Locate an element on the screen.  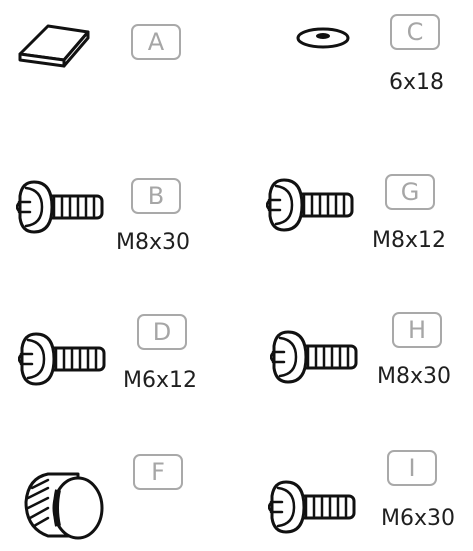
end-cap-icon is located at coordinates (64, 506).